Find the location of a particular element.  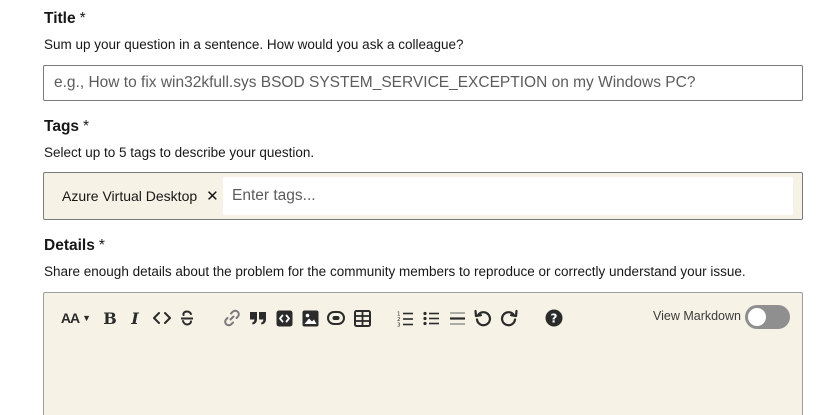

tags-field: Azure Virtual Desktop ✕ is located at coordinates (423, 196).